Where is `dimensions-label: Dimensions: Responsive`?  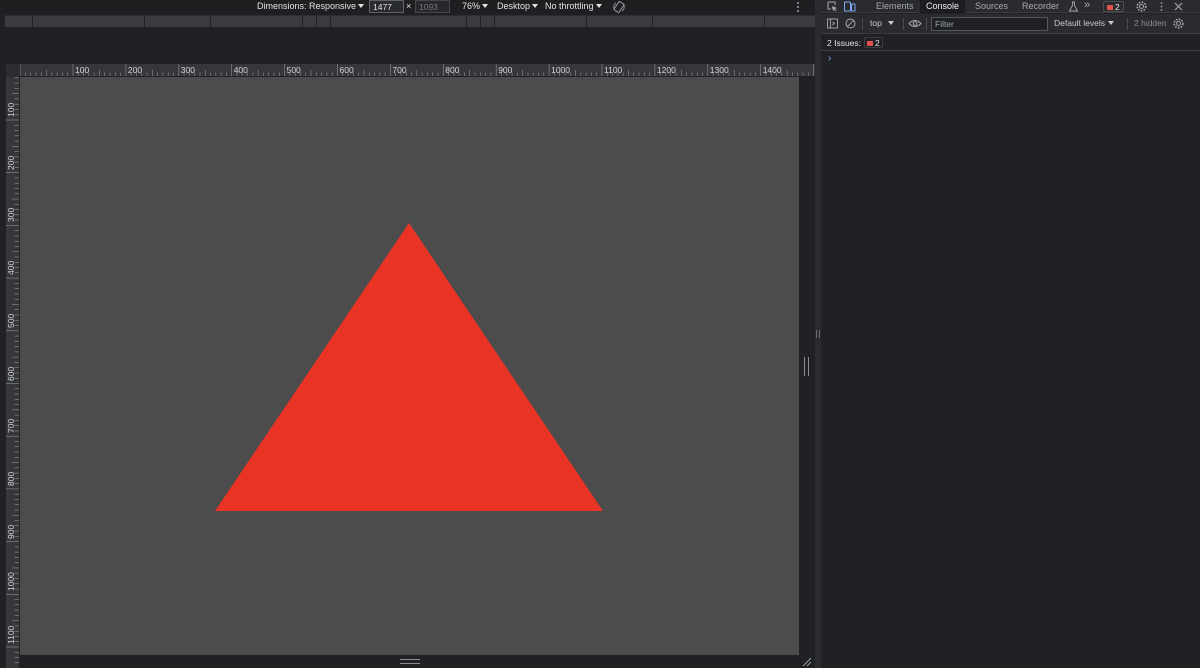
dimensions-label: Dimensions: Responsive is located at coordinates (307, 6).